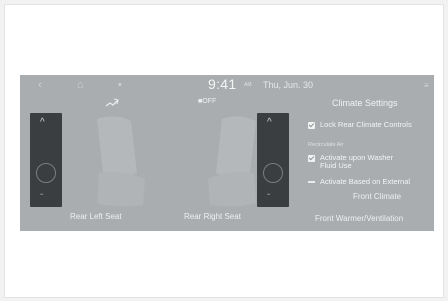 This screenshot has width=448, height=301. I want to click on front-climate-button: Front Climate, so click(377, 196).